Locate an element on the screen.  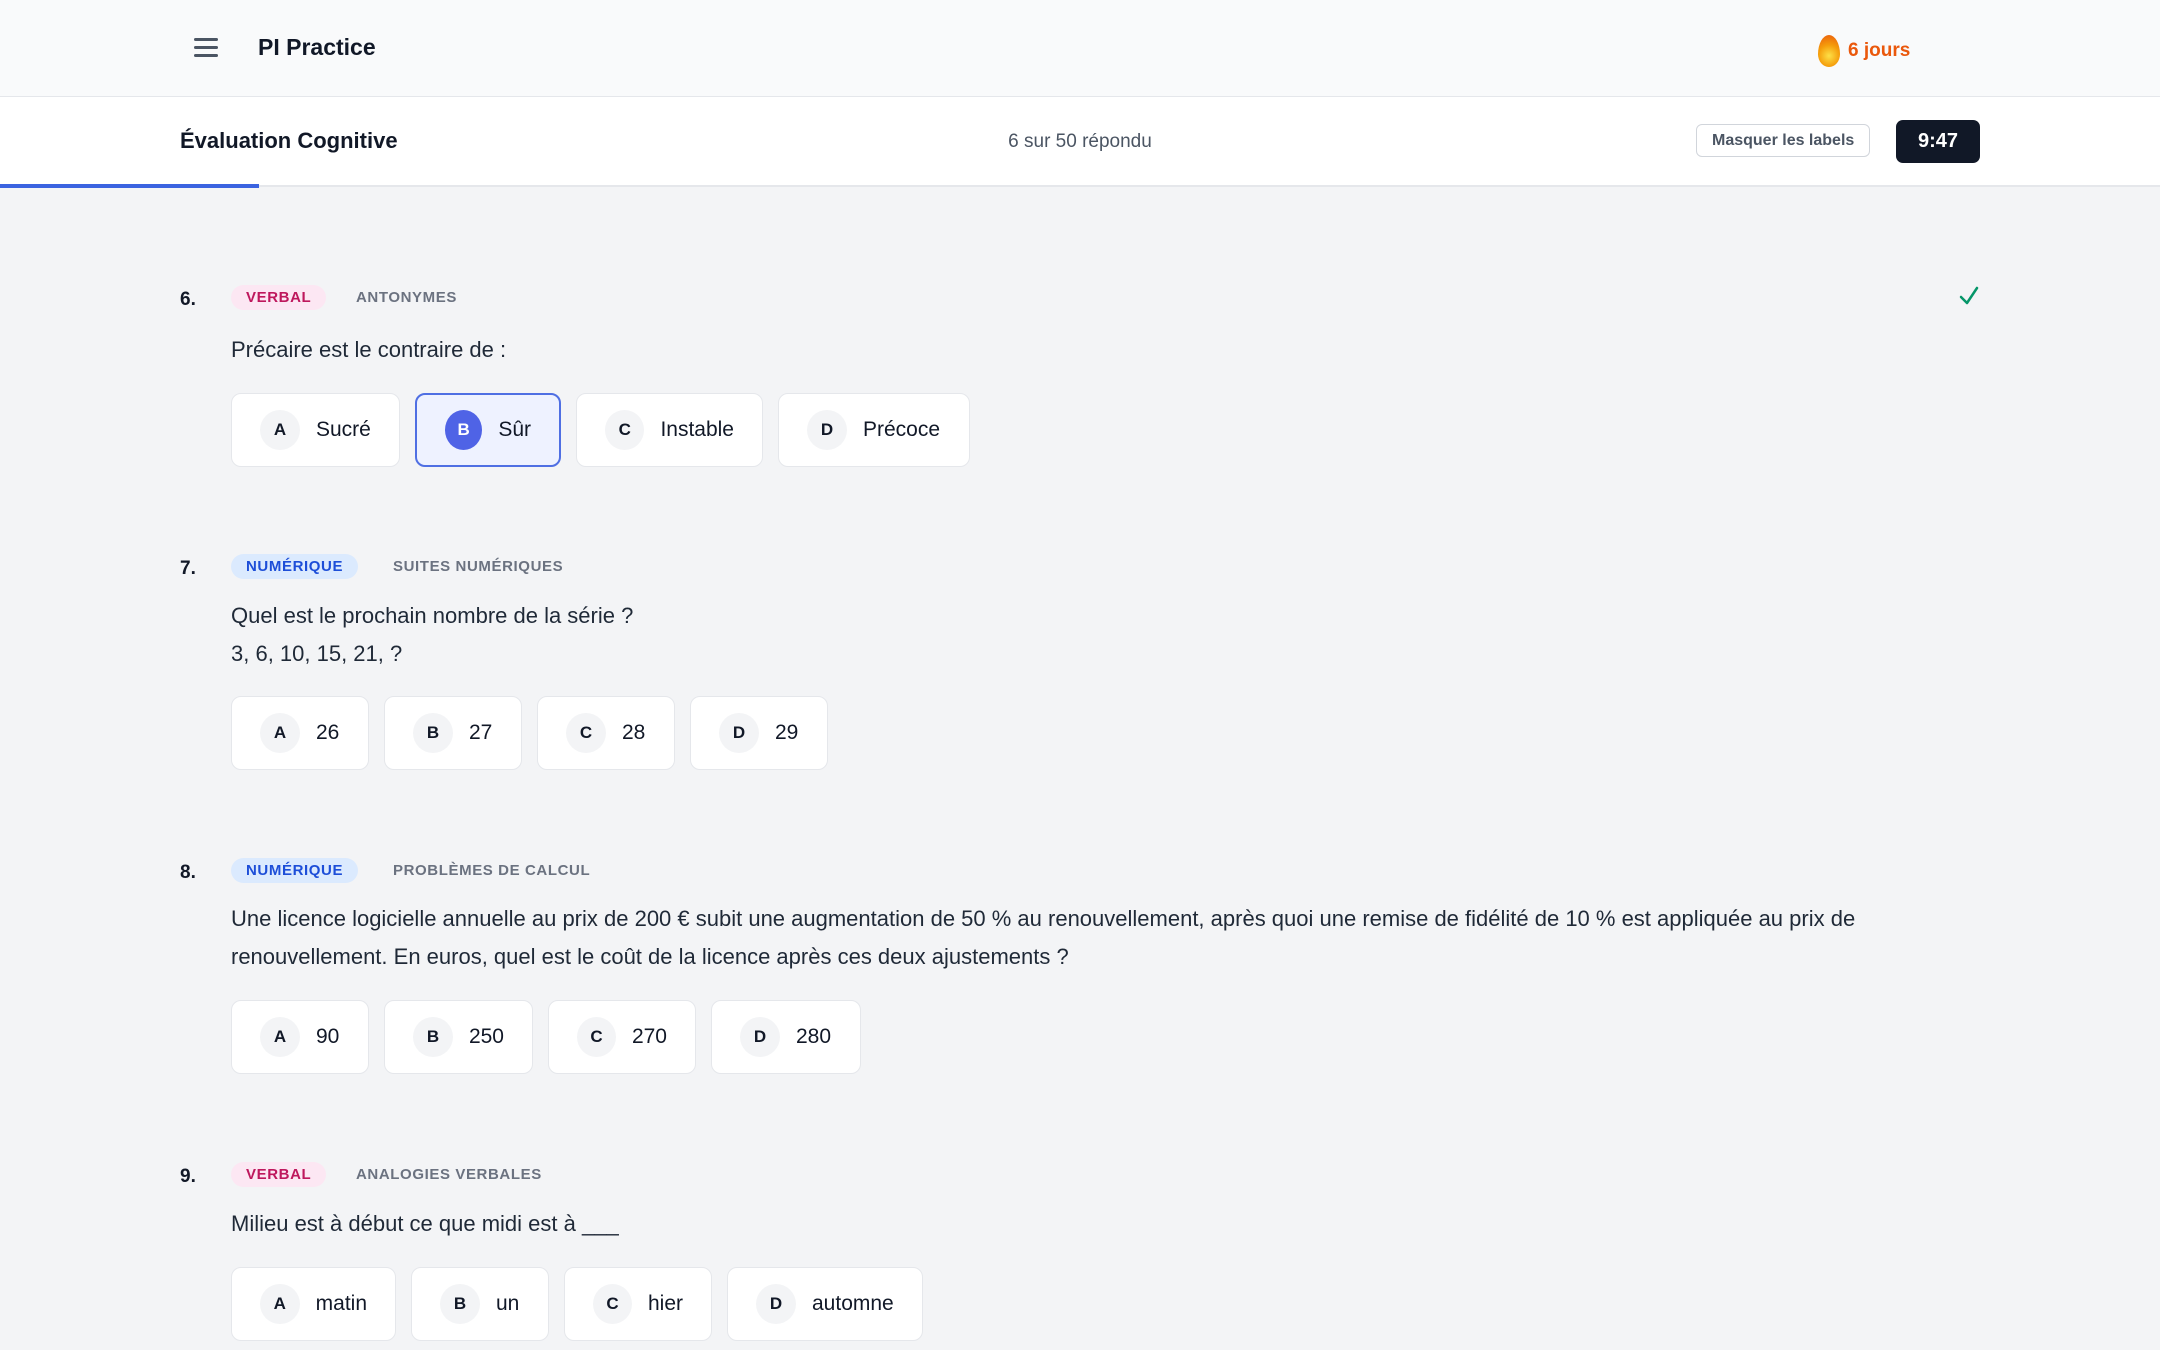
option-d: D 29 is located at coordinates (759, 733).